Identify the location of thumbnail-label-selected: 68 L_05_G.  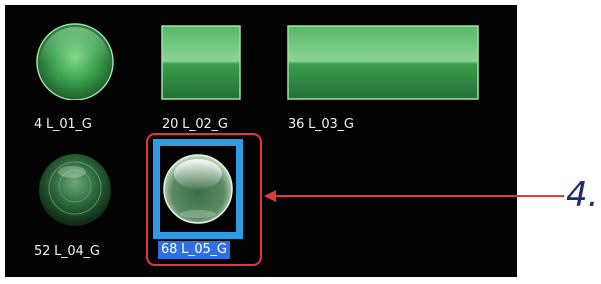
(194, 250).